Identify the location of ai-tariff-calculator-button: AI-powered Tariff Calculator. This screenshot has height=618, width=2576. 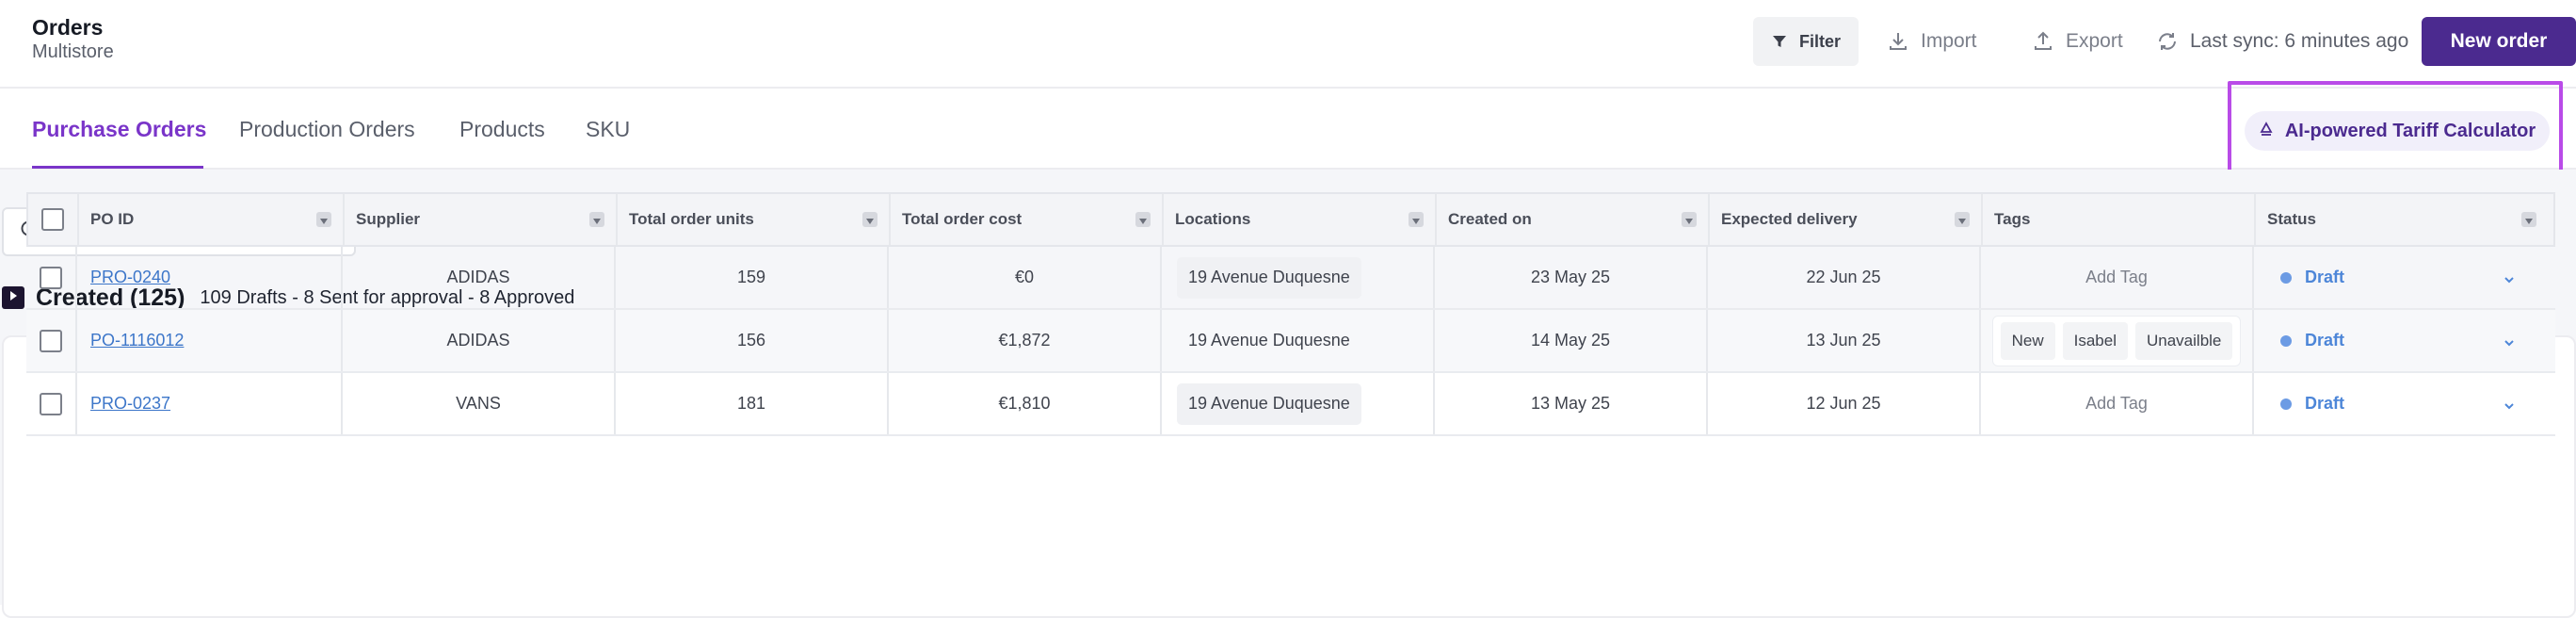
(2397, 131).